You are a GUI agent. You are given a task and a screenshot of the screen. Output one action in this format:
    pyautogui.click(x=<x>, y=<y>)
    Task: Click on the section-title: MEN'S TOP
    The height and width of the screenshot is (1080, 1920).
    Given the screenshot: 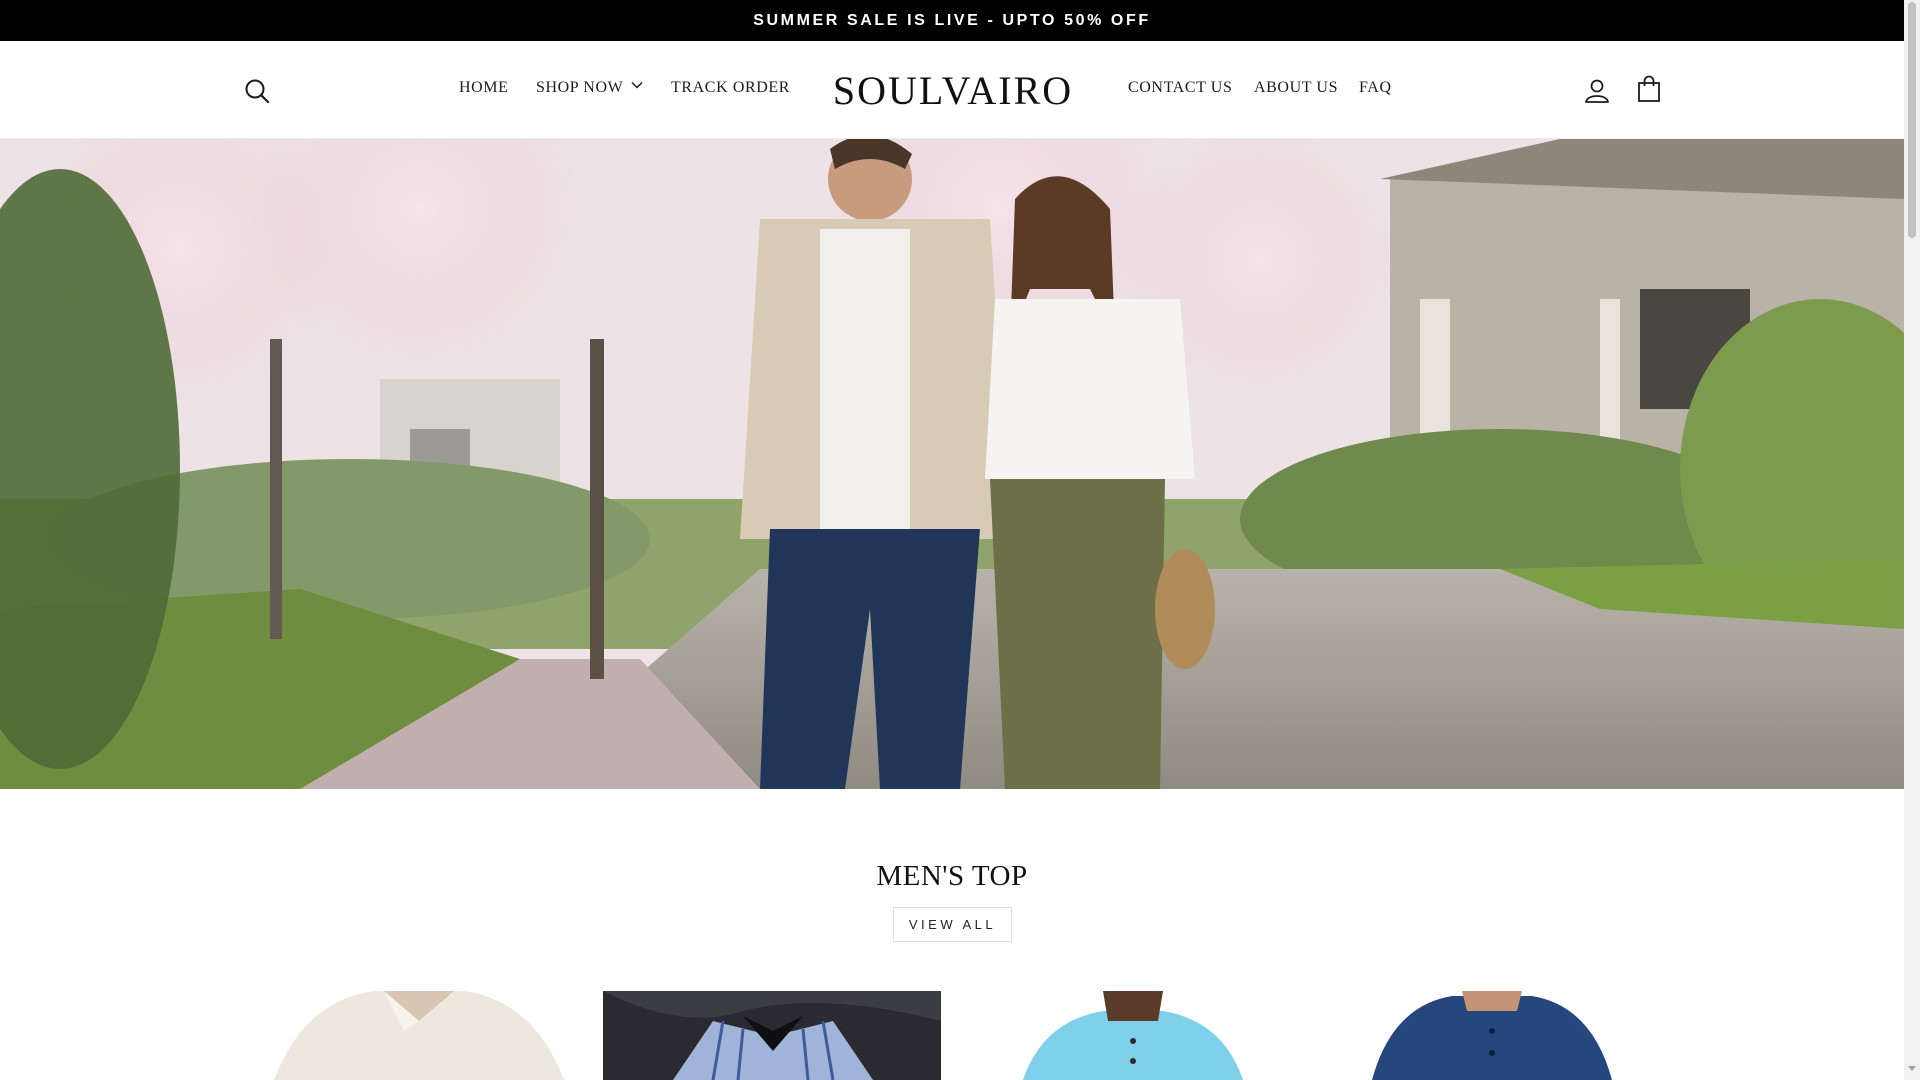 What is the action you would take?
    pyautogui.click(x=952, y=876)
    